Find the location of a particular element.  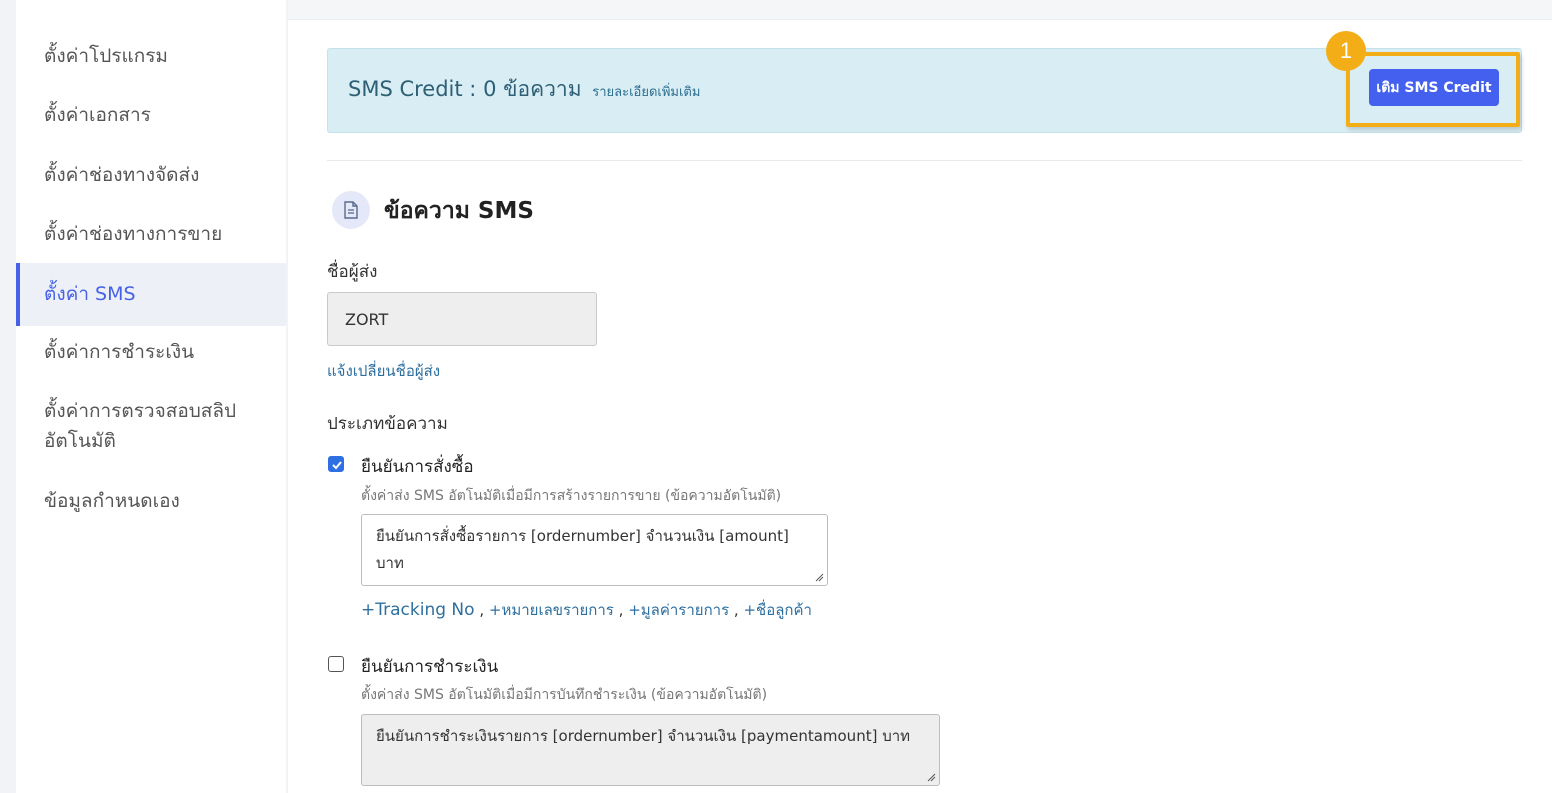

topup-sms-credit-button: เติม SMS Credit is located at coordinates (1434, 87).